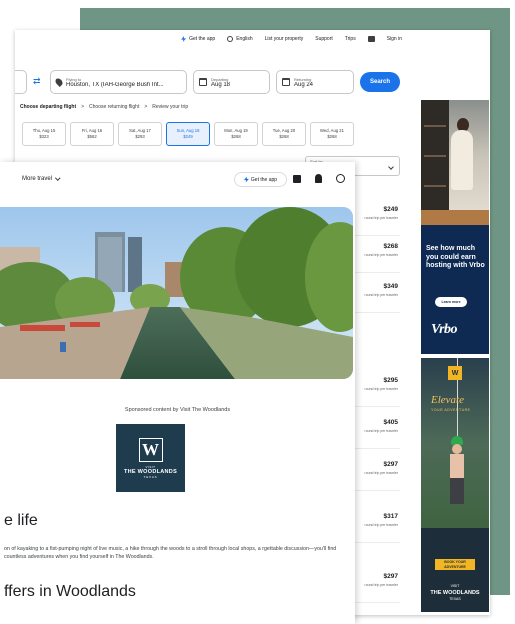  What do you see at coordinates (376, 431) in the screenshot?
I see `flight-result-price: $405 round trip per traveler` at bounding box center [376, 431].